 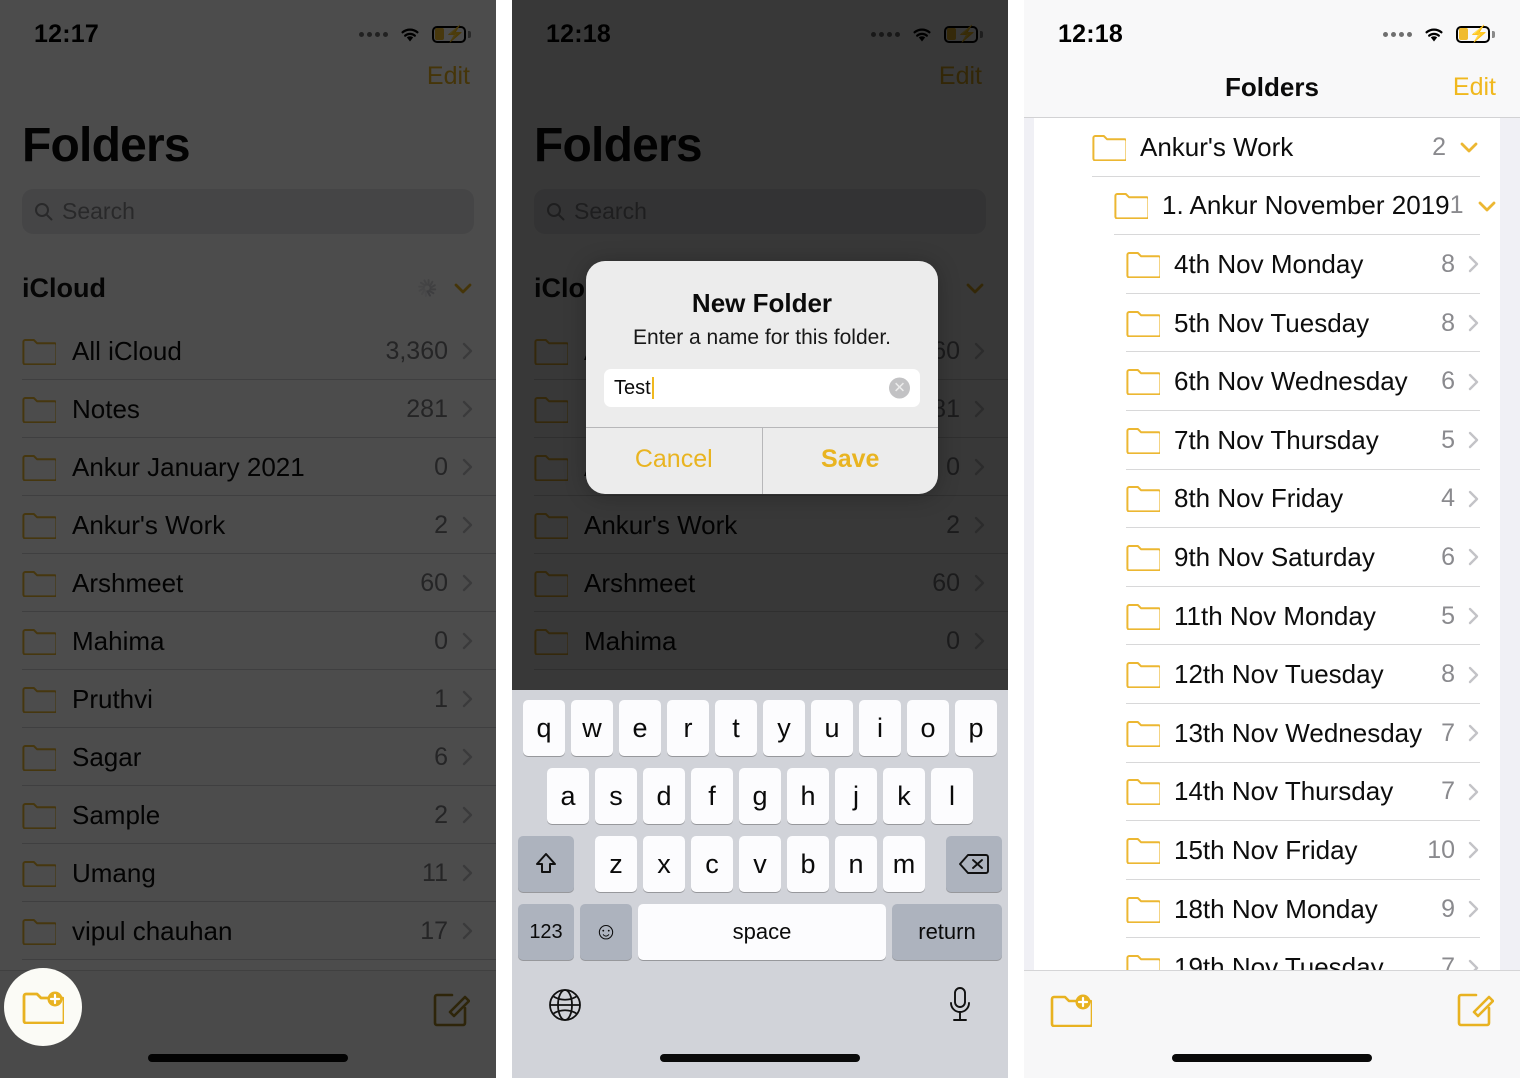 What do you see at coordinates (606, 932) in the screenshot?
I see `emoji-key: ☺` at bounding box center [606, 932].